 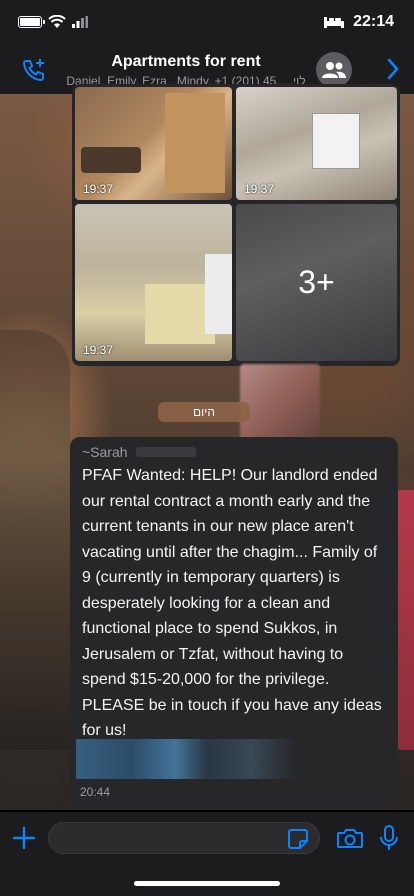 I want to click on battery-icon, so click(x=31, y=22).